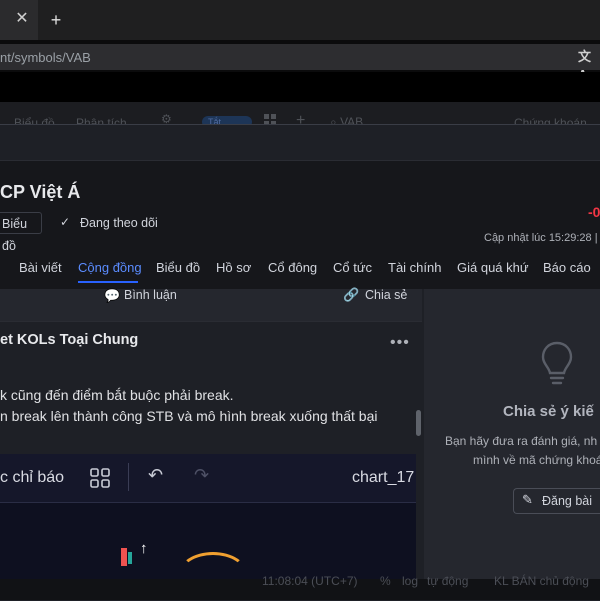 The width and height of the screenshot is (600, 601). What do you see at coordinates (128, 477) in the screenshot?
I see `toolbar-divider` at bounding box center [128, 477].